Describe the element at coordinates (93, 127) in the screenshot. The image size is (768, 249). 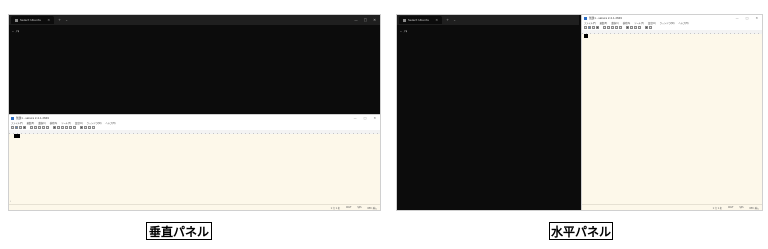
I see `help-icon` at that location.